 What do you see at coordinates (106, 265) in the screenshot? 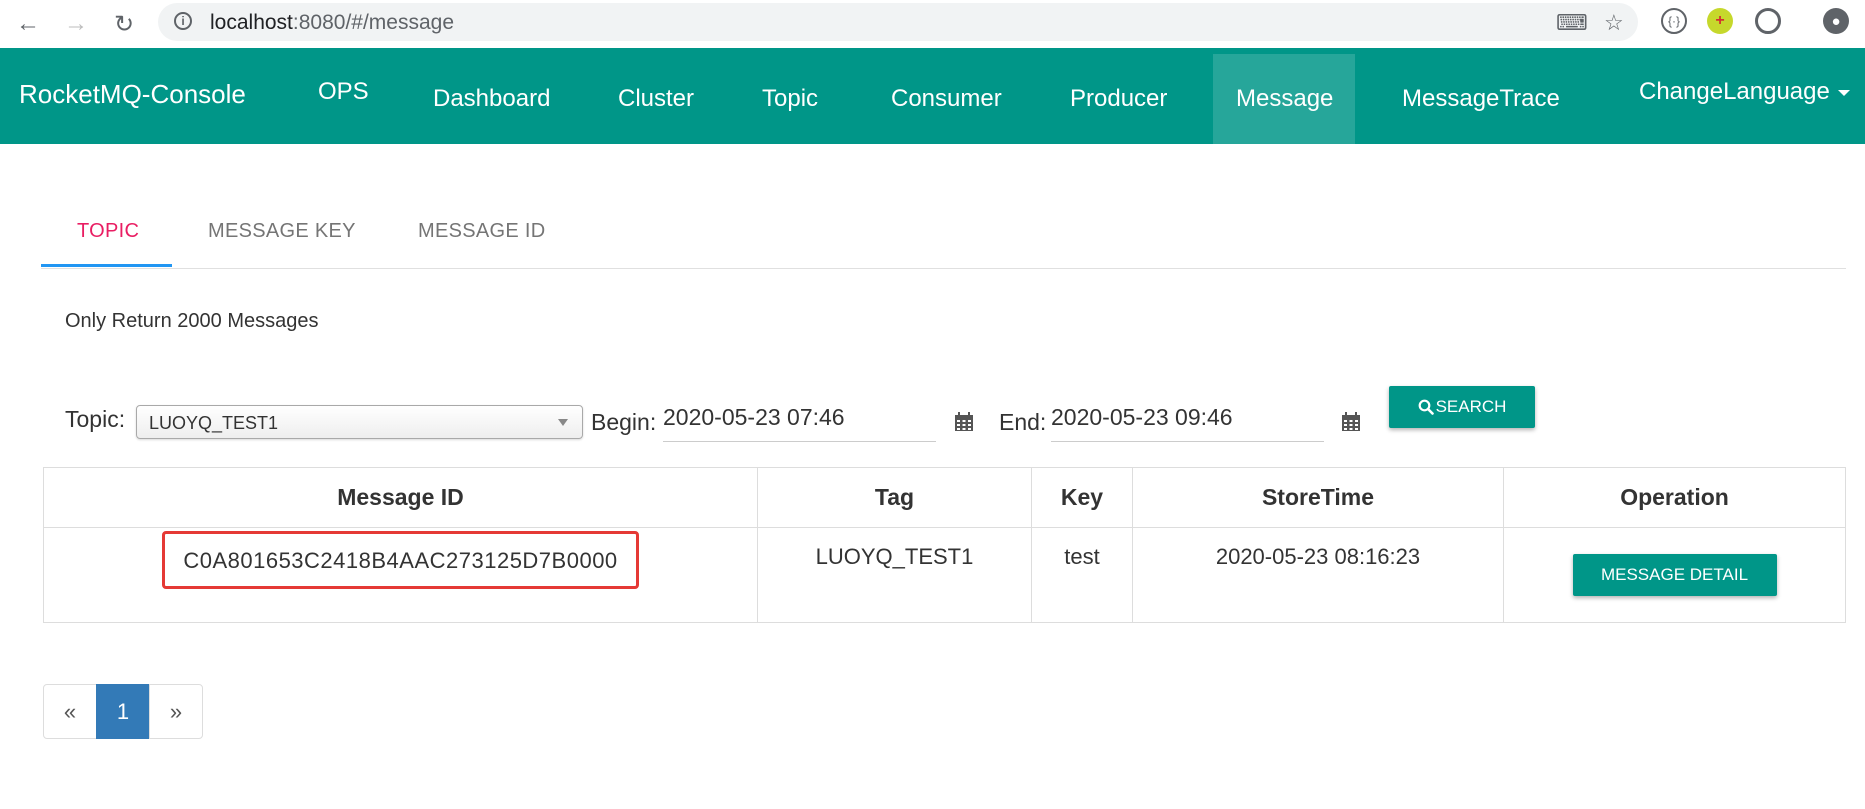
I see `tab-active-indicator` at bounding box center [106, 265].